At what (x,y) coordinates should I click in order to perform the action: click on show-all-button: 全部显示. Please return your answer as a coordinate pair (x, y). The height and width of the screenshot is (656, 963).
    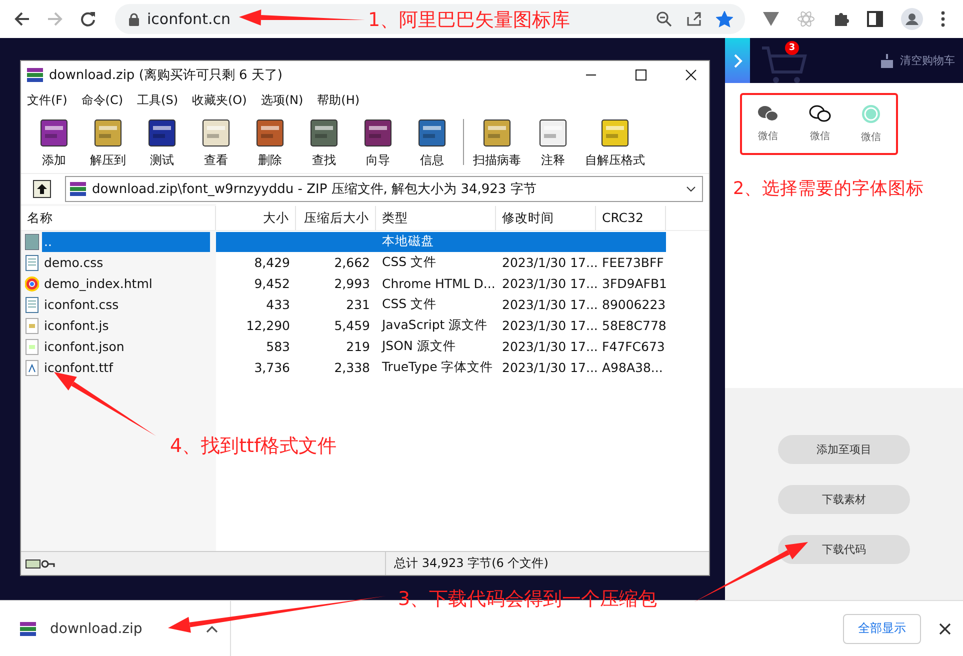
    Looking at the image, I should click on (882, 629).